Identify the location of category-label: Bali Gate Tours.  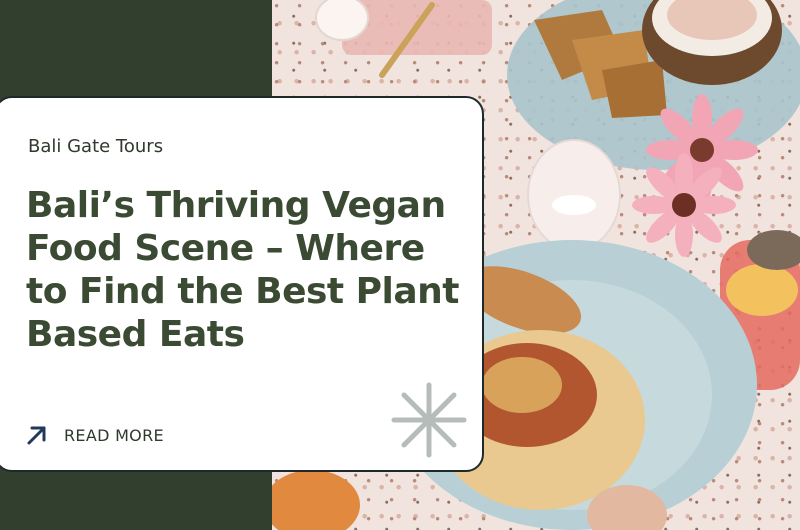
(95, 146).